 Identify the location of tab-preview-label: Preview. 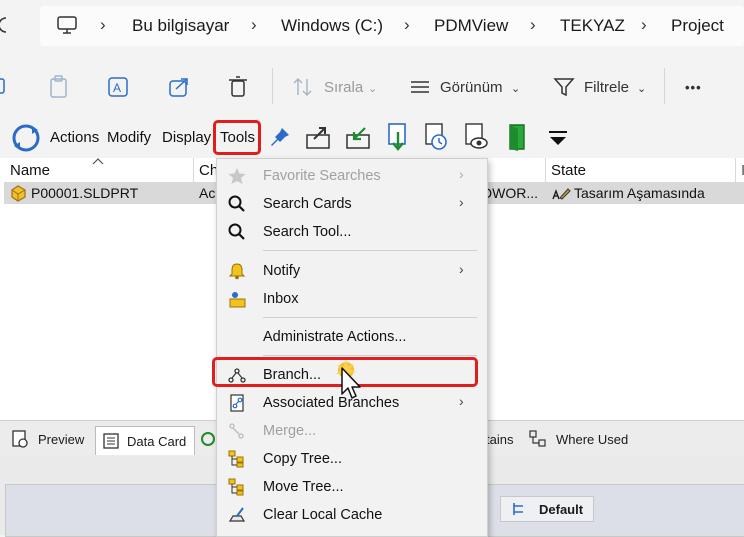
(61, 439).